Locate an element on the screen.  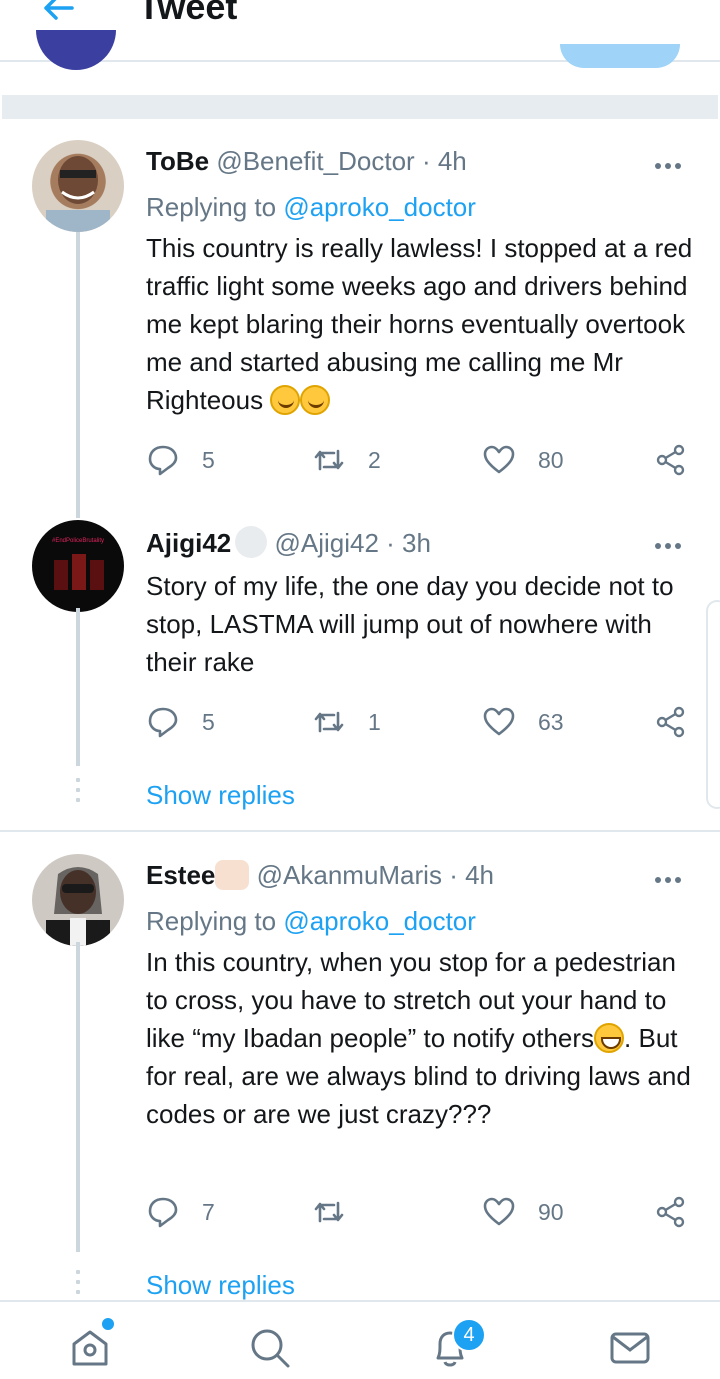
raised-hands-emoji-icon is located at coordinates (232, 875).